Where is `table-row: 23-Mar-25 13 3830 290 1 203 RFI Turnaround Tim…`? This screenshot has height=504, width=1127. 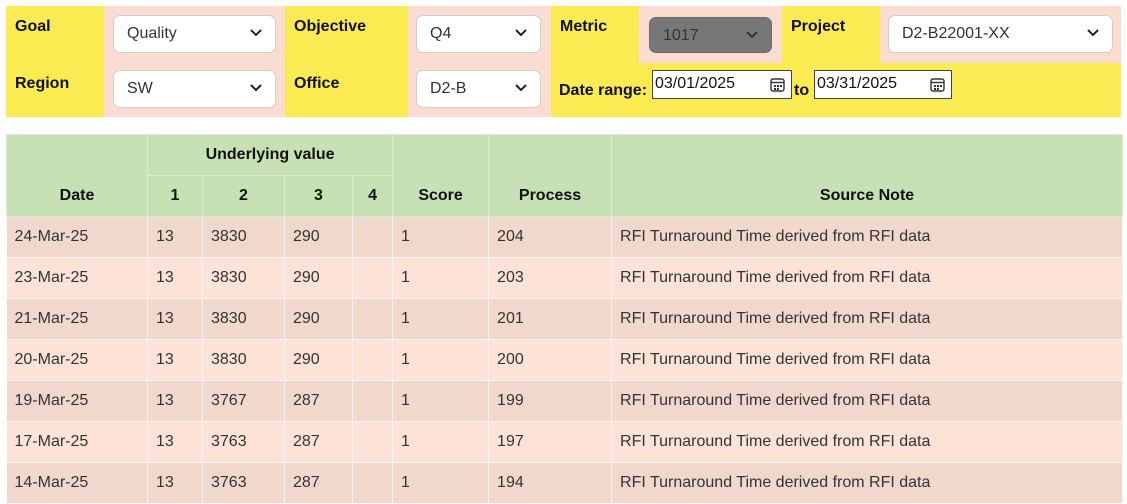 table-row: 23-Mar-25 13 3830 290 1 203 RFI Turnaround Tim… is located at coordinates (565, 278).